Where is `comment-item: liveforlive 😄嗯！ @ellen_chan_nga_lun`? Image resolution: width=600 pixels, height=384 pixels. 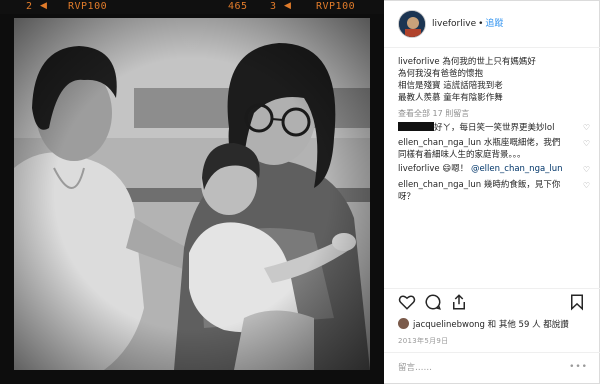 comment-item: liveforlive 😄嗯！ @ellen_chan_nga_lun is located at coordinates (483, 170).